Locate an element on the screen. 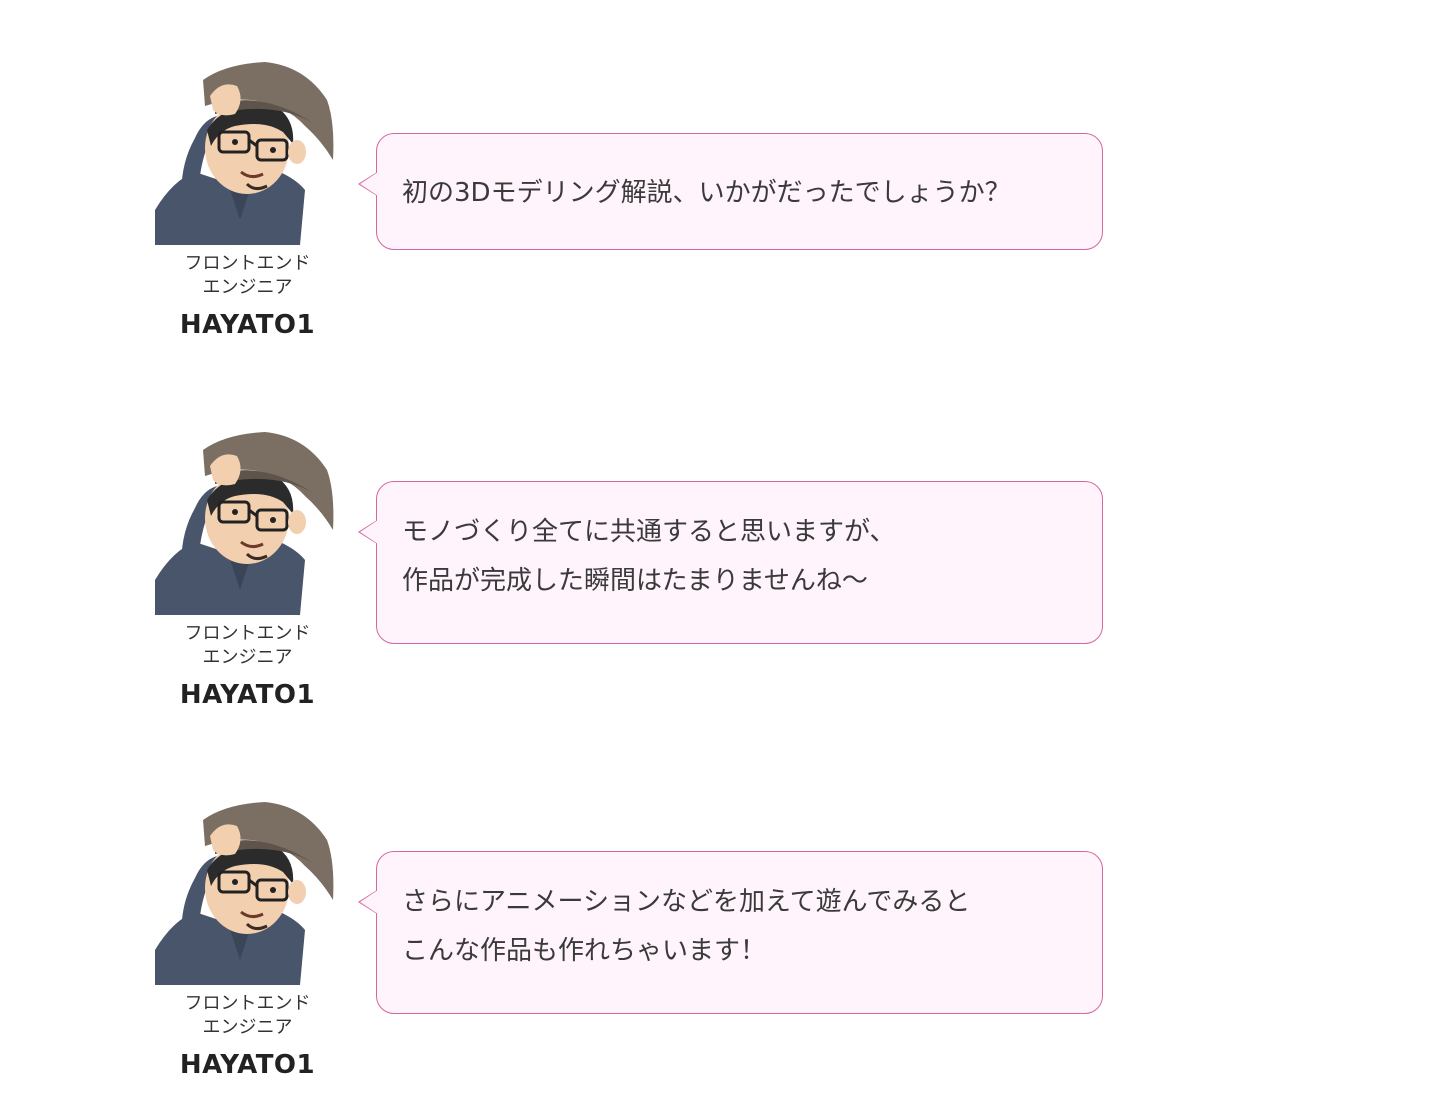 This screenshot has width=1440, height=1119. message-line: さらにアニメーションなどを加えて遊んでみると is located at coordinates (686, 902).